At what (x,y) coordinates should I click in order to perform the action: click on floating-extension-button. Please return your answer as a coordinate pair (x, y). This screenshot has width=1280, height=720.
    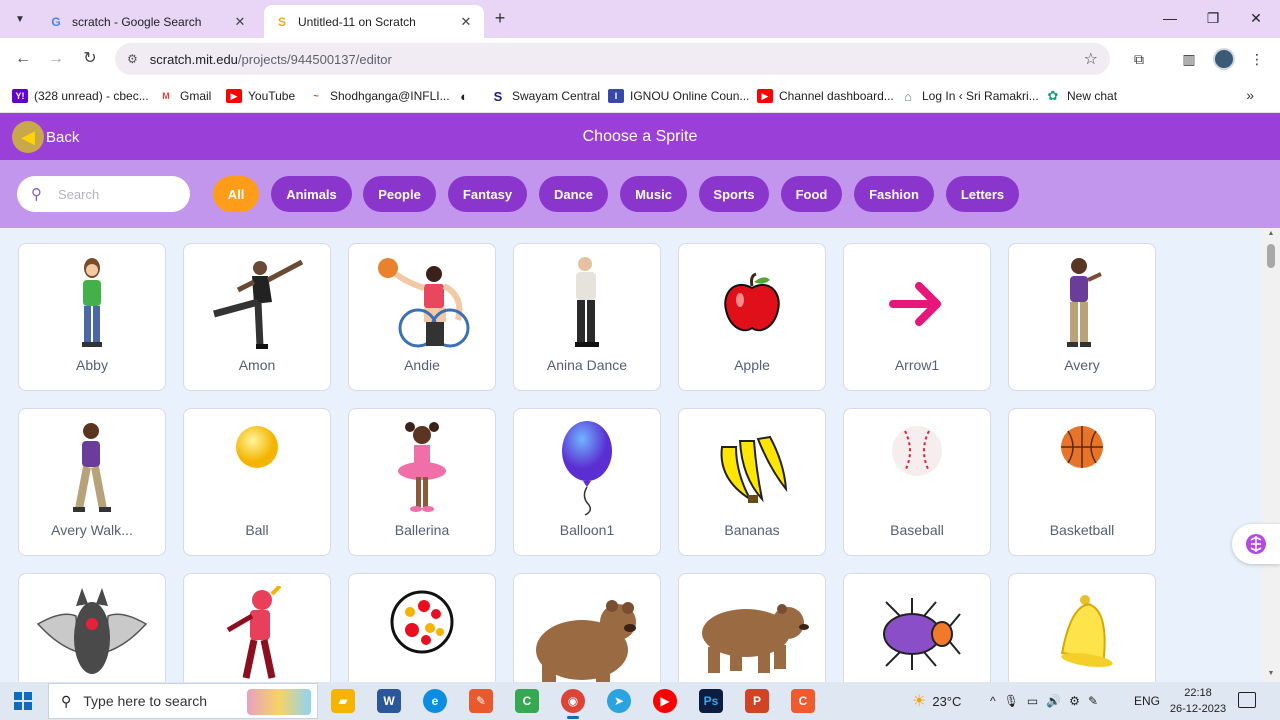
    Looking at the image, I should click on (1256, 544).